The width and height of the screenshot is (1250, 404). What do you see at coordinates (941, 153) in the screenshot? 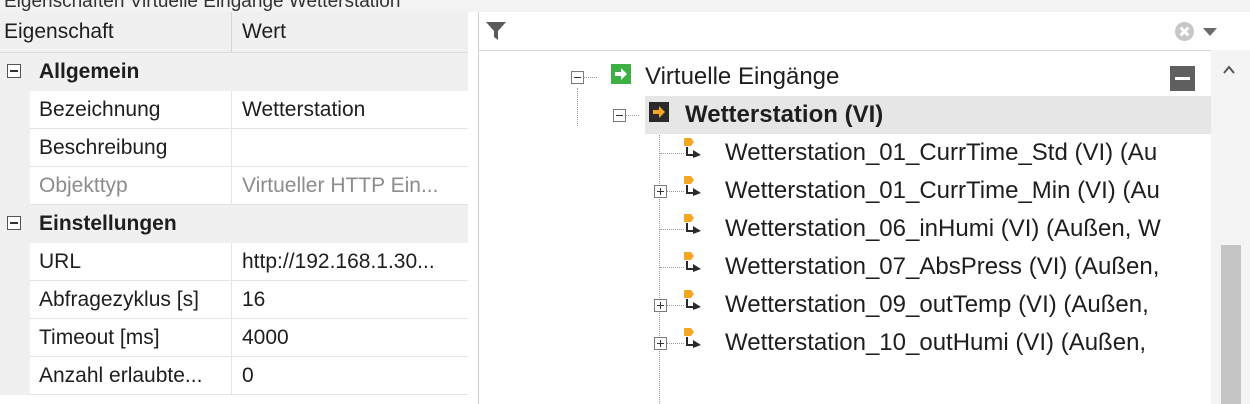
I see `tree-node-item: Wetterstation_01_CurrTime_Std (VI) (Au` at bounding box center [941, 153].